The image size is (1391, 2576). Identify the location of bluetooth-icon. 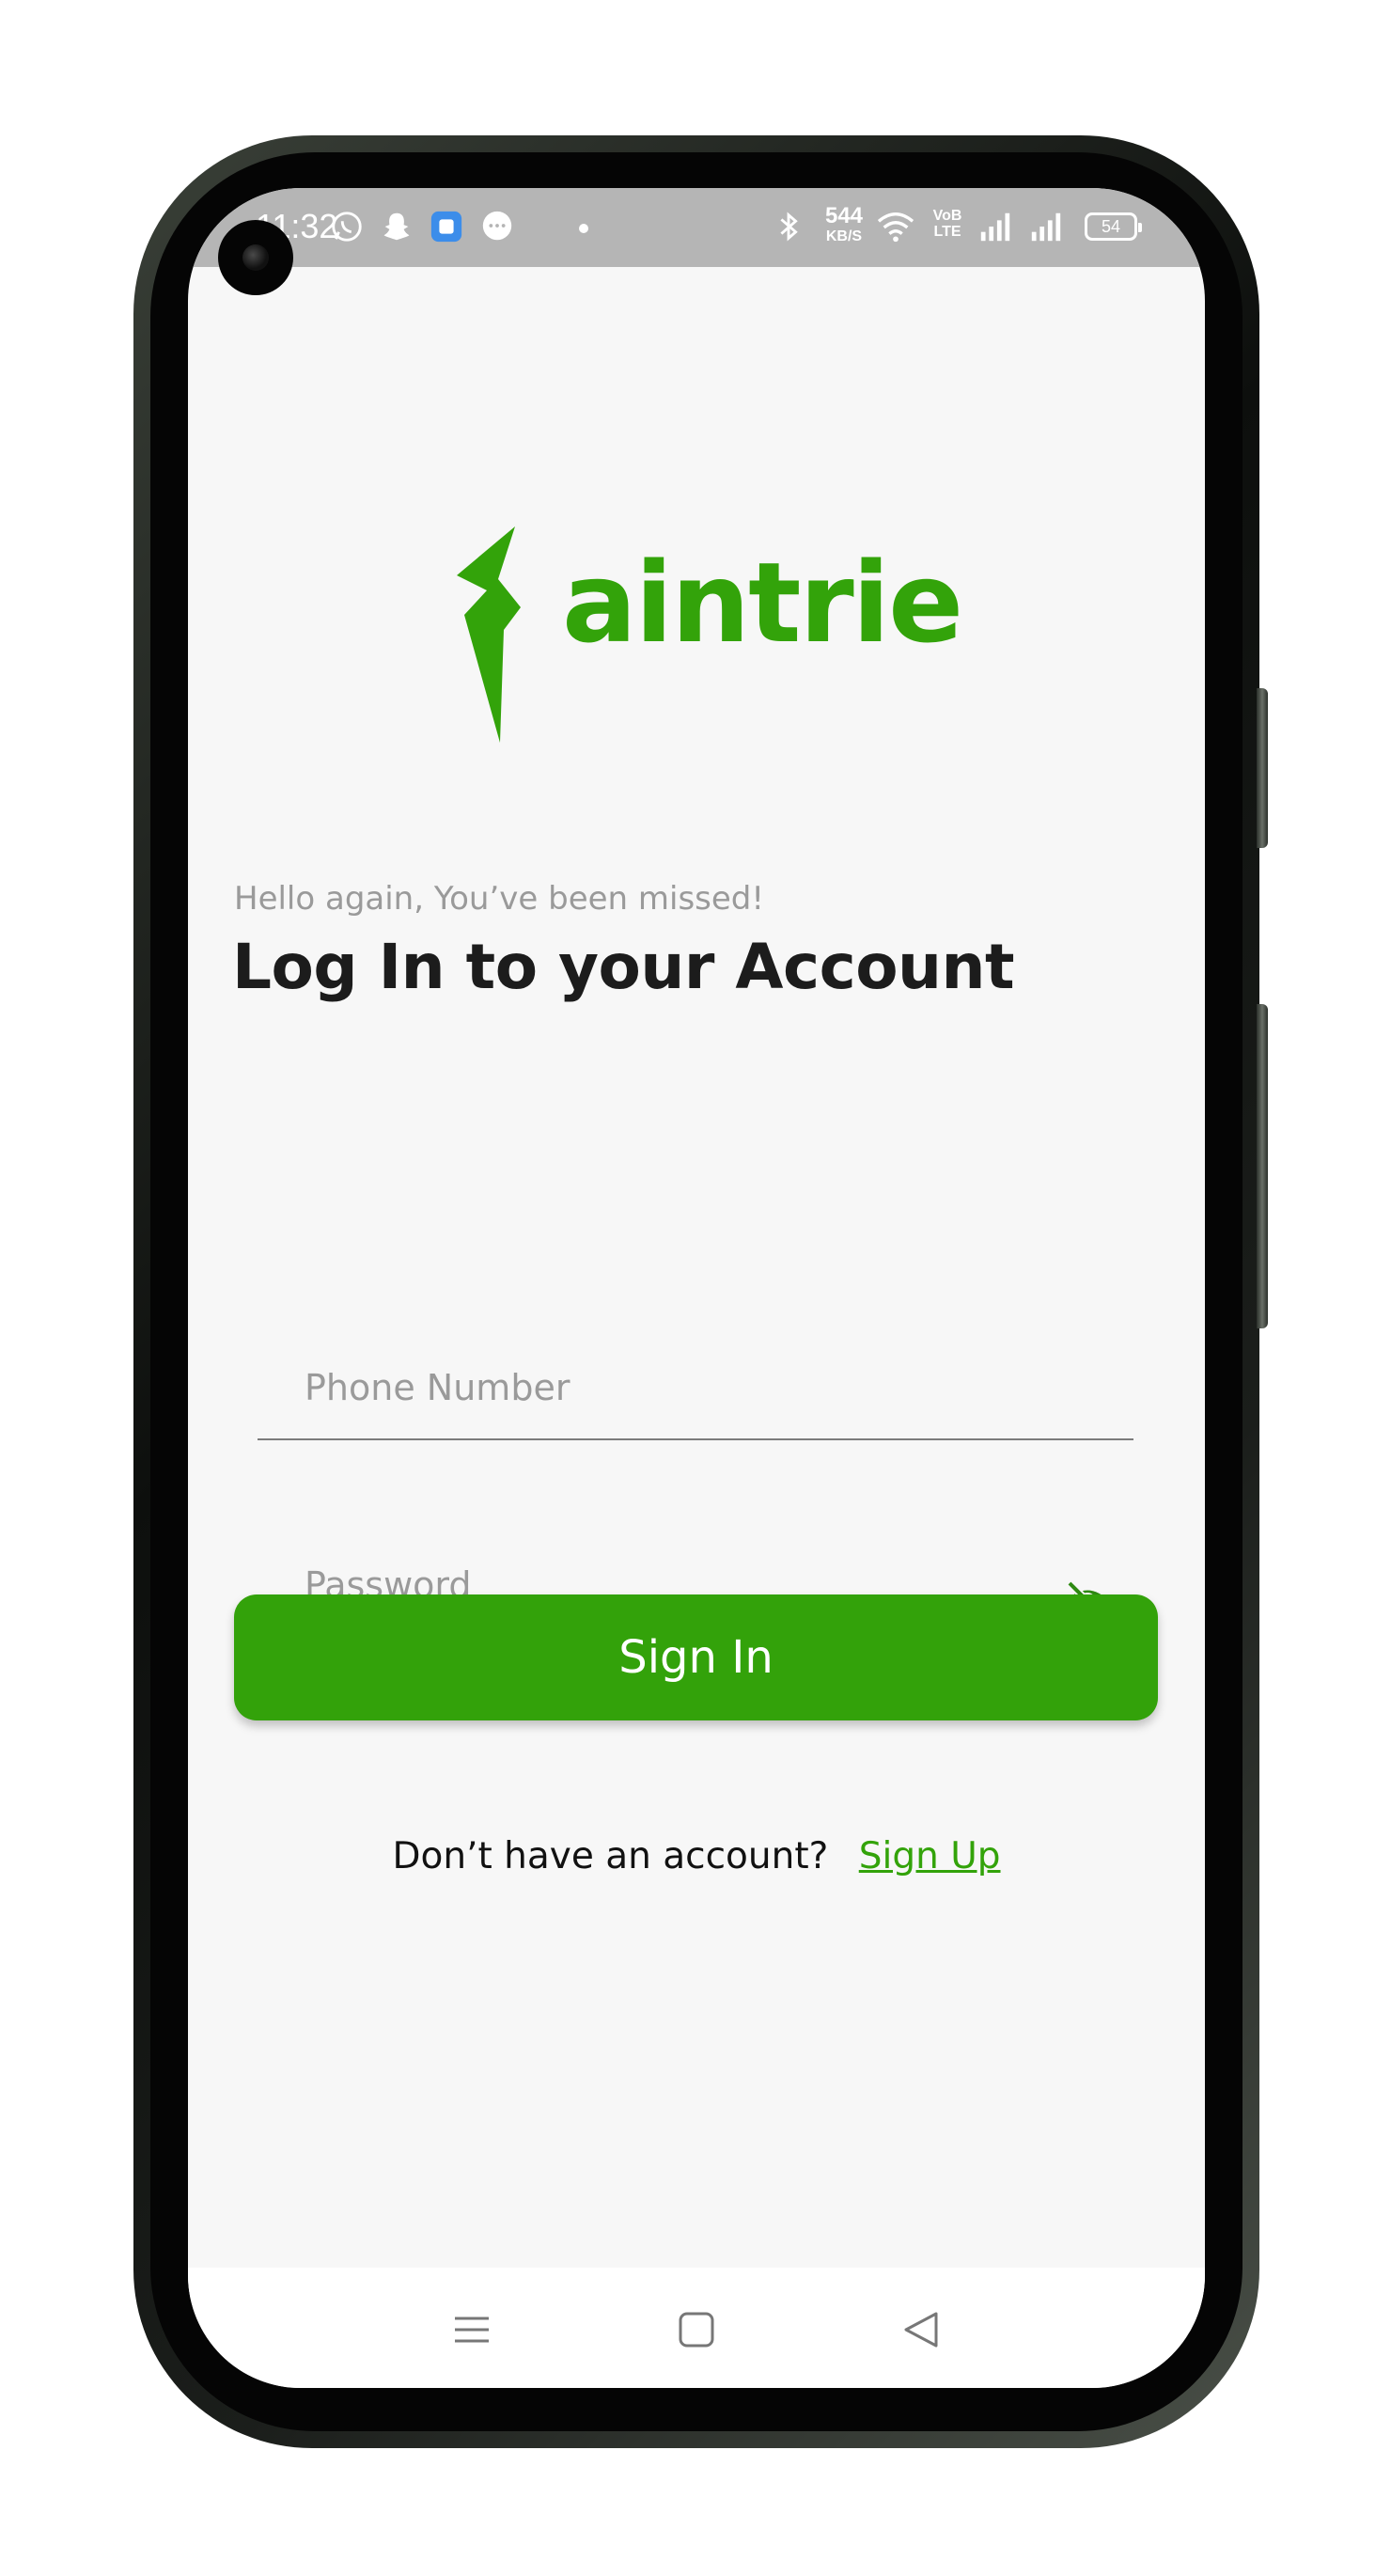
(789, 227).